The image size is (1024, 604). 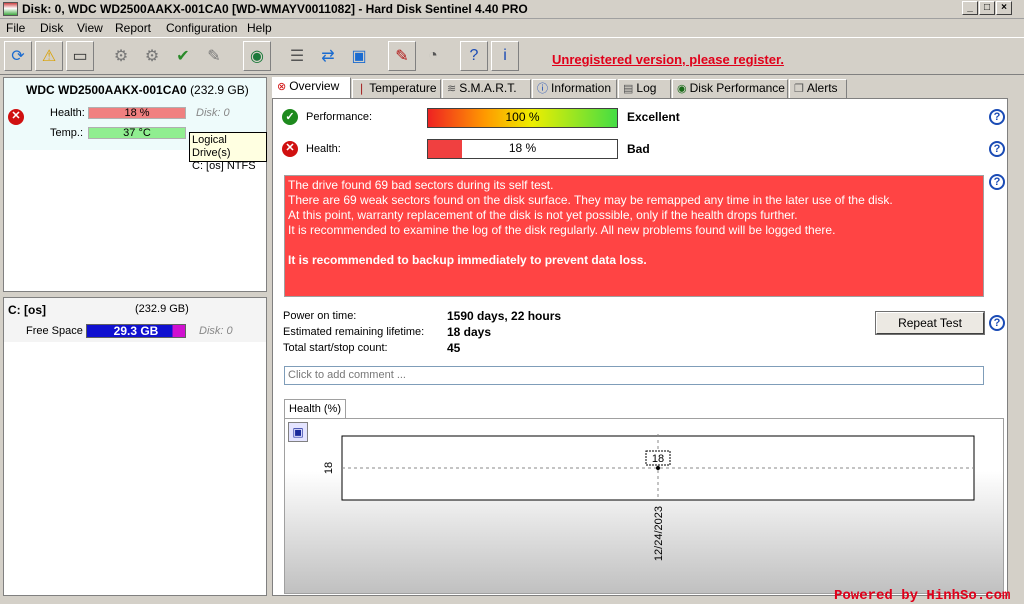 I want to click on tab-information: ⓘ Information, so click(x=574, y=88).